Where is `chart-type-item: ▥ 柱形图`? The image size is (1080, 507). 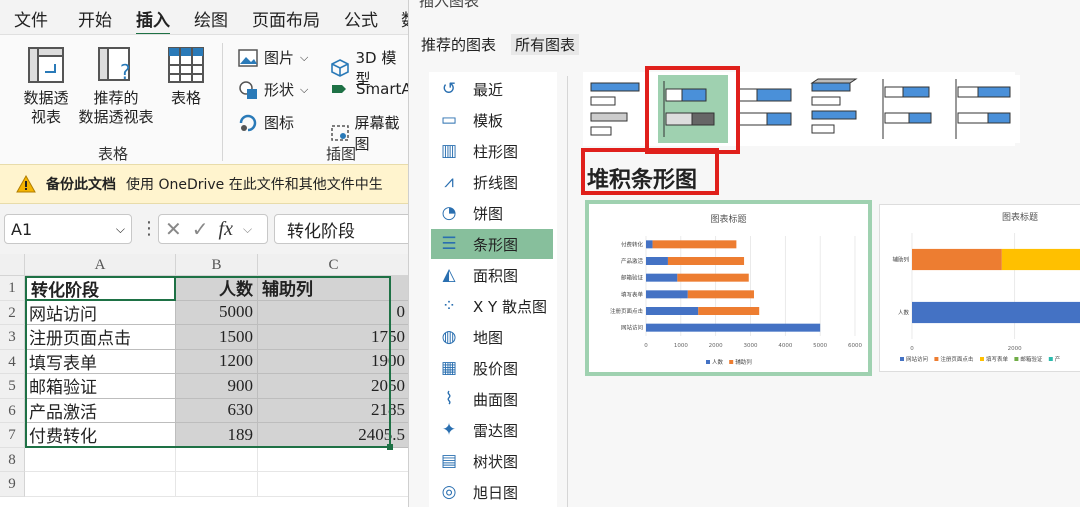
chart-type-item: ▥ 柱形图 is located at coordinates (492, 151).